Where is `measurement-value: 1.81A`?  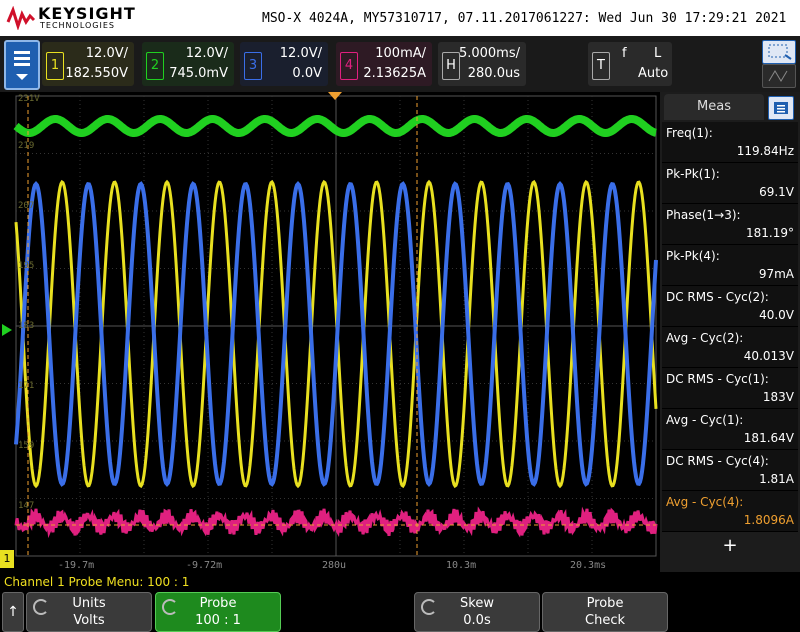 measurement-value: 1.81A is located at coordinates (776, 479).